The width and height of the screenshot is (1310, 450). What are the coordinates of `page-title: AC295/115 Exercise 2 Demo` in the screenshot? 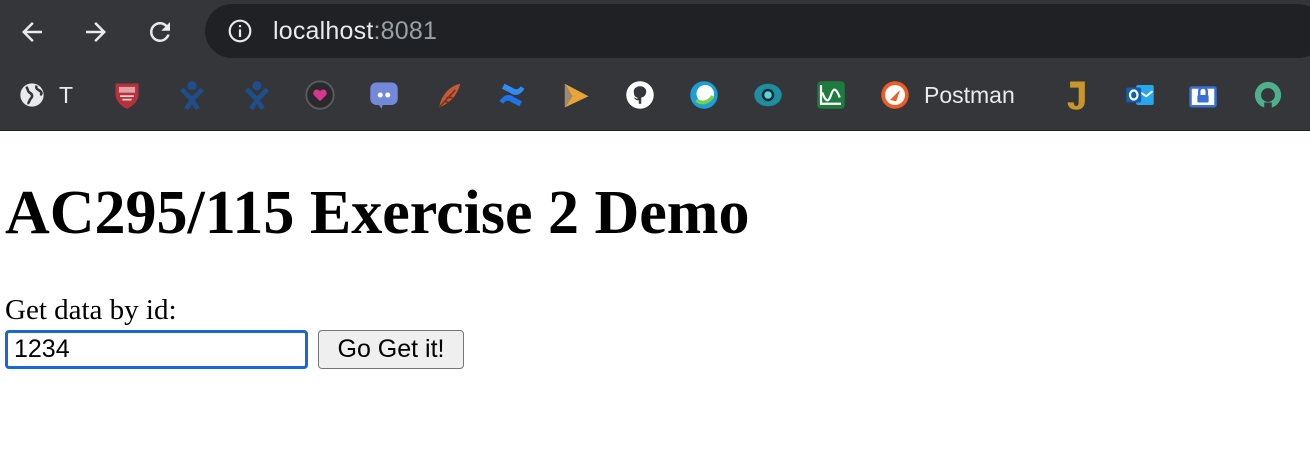 It's located at (377, 213).